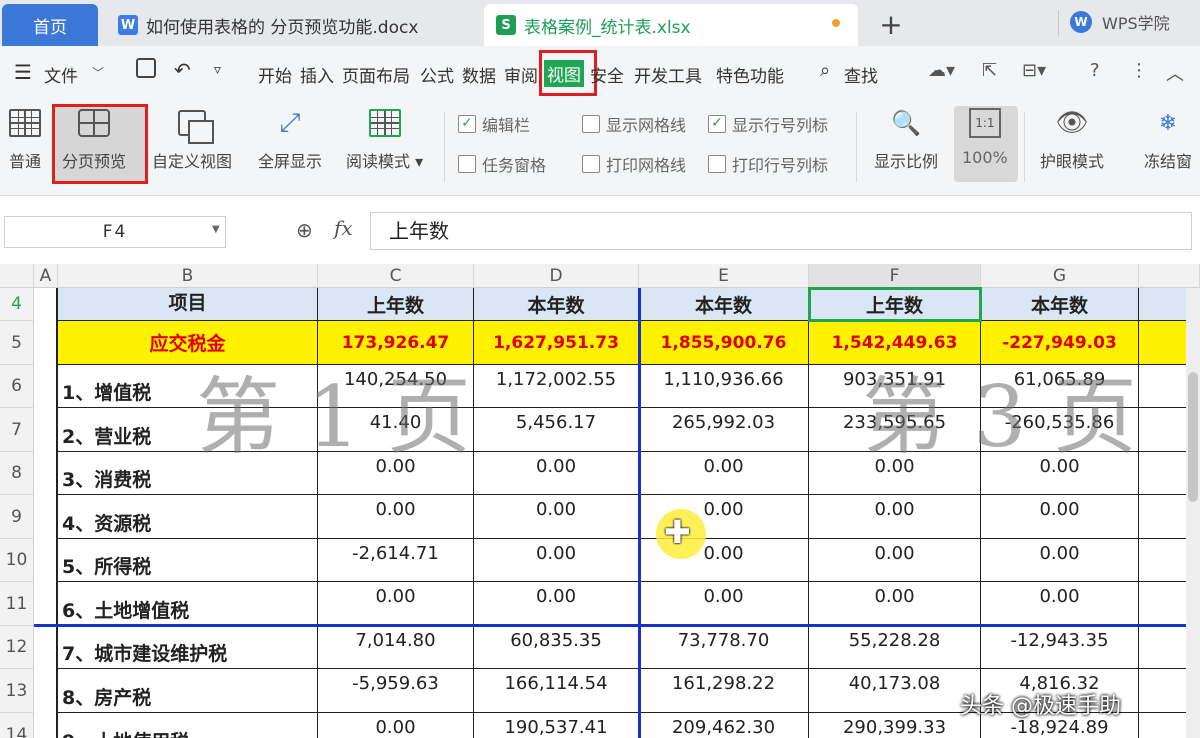 The image size is (1200, 738). I want to click on value-cell-e: 73,778.70, so click(724, 647).